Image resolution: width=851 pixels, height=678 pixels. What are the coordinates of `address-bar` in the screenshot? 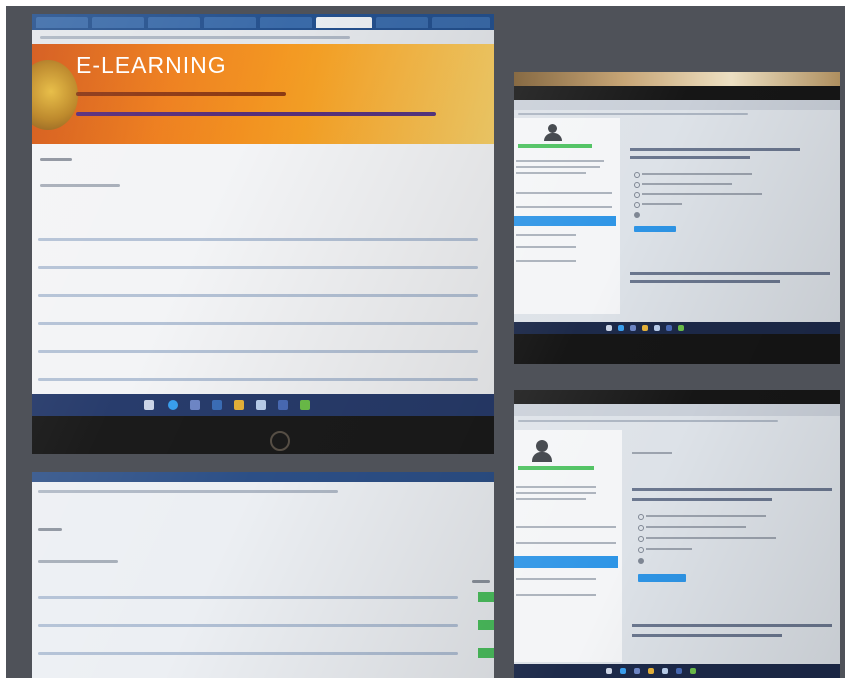 It's located at (263, 37).